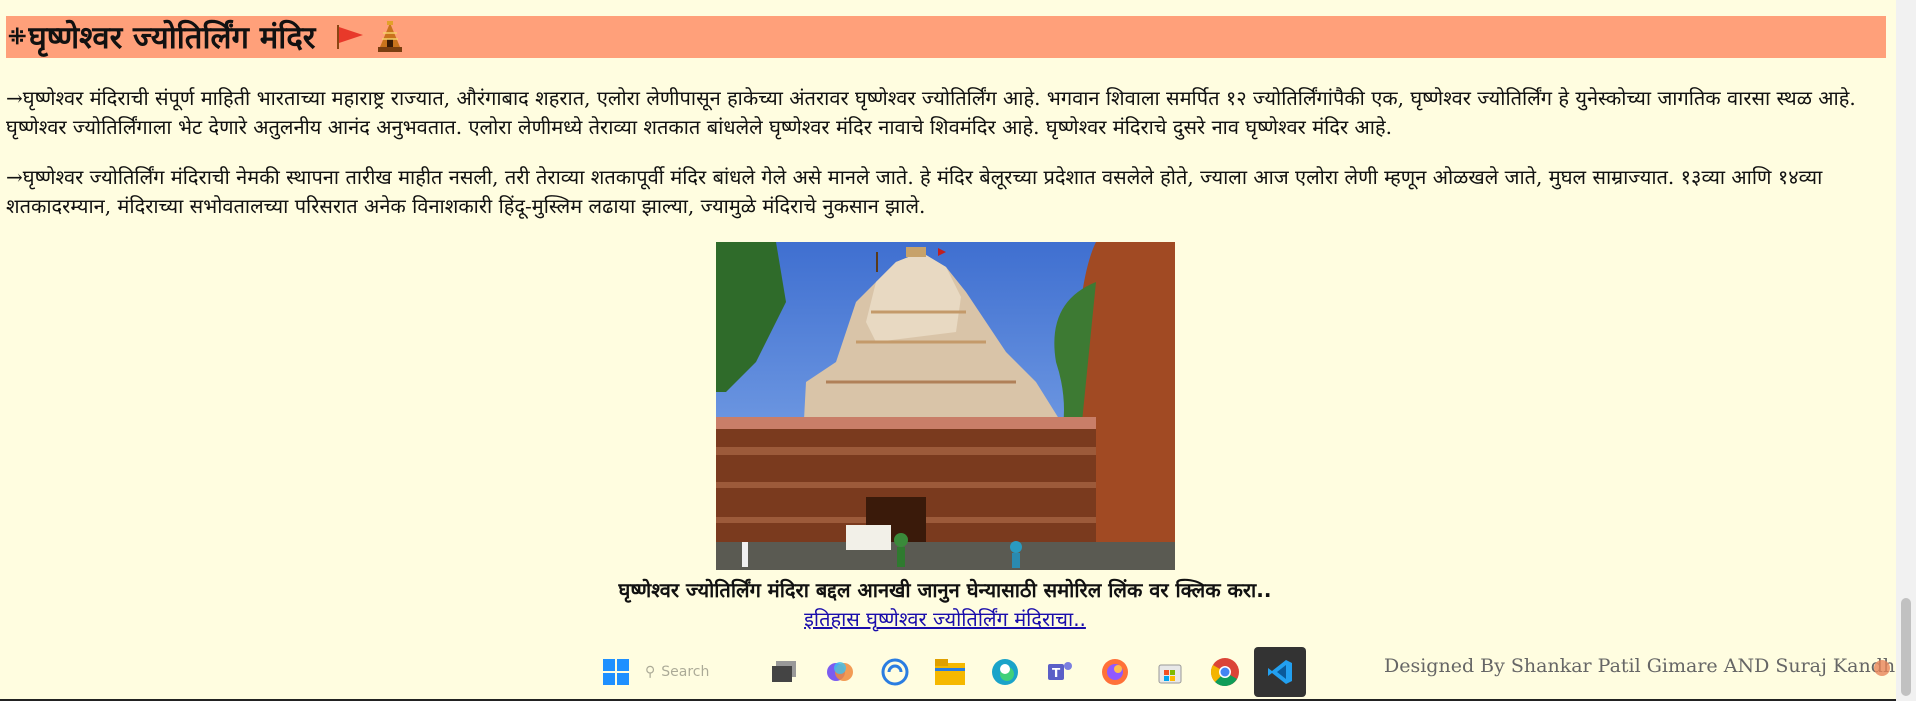  Describe the element at coordinates (1280, 672) in the screenshot. I see `vscode-icon` at that location.